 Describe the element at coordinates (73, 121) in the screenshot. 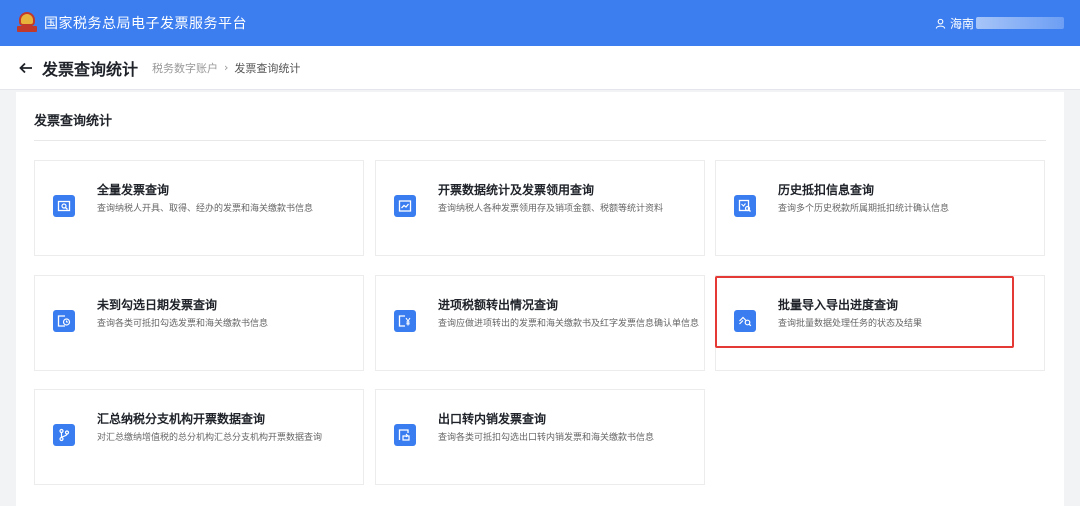

I see `panel-title: 发票查询统计` at that location.